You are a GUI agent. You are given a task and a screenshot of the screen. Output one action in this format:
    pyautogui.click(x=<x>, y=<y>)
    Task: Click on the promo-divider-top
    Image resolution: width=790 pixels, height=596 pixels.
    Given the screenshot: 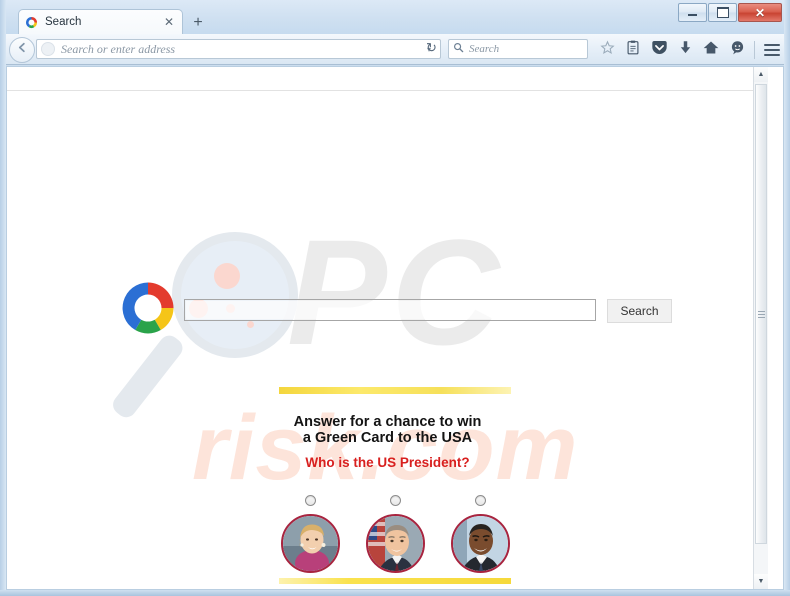 What is the action you would take?
    pyautogui.click(x=395, y=390)
    